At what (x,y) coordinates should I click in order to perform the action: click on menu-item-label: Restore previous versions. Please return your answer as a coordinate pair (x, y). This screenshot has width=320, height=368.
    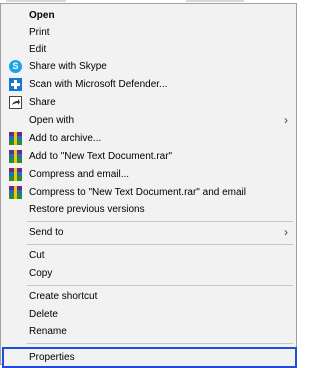
    Looking at the image, I should click on (87, 209).